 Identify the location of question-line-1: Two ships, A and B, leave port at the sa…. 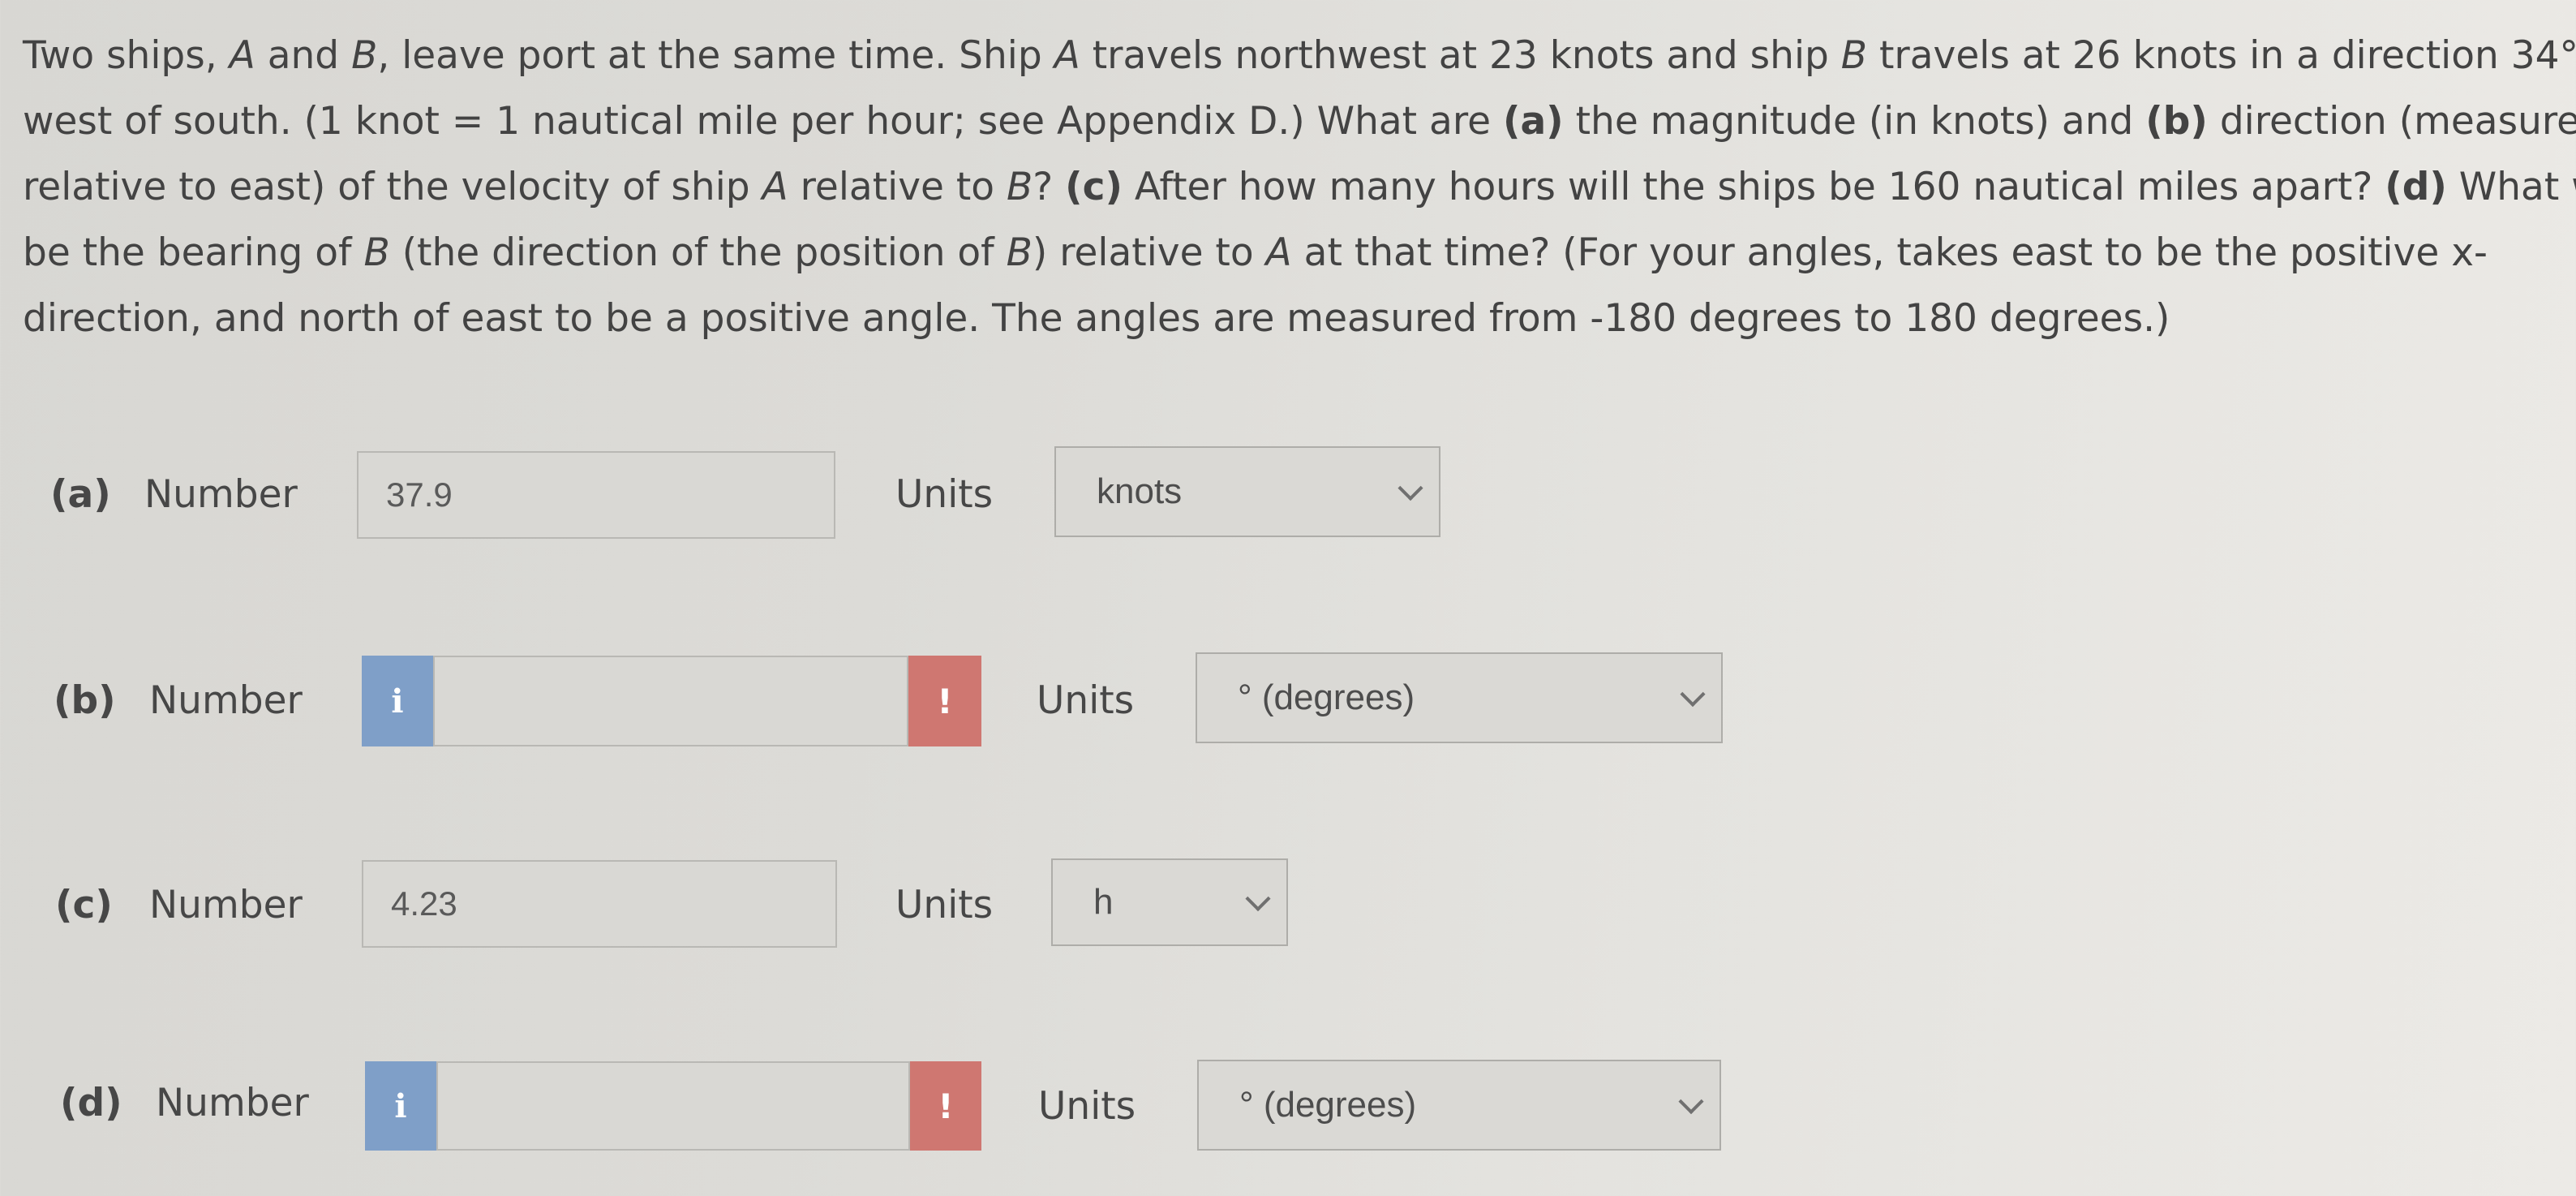
(1299, 55).